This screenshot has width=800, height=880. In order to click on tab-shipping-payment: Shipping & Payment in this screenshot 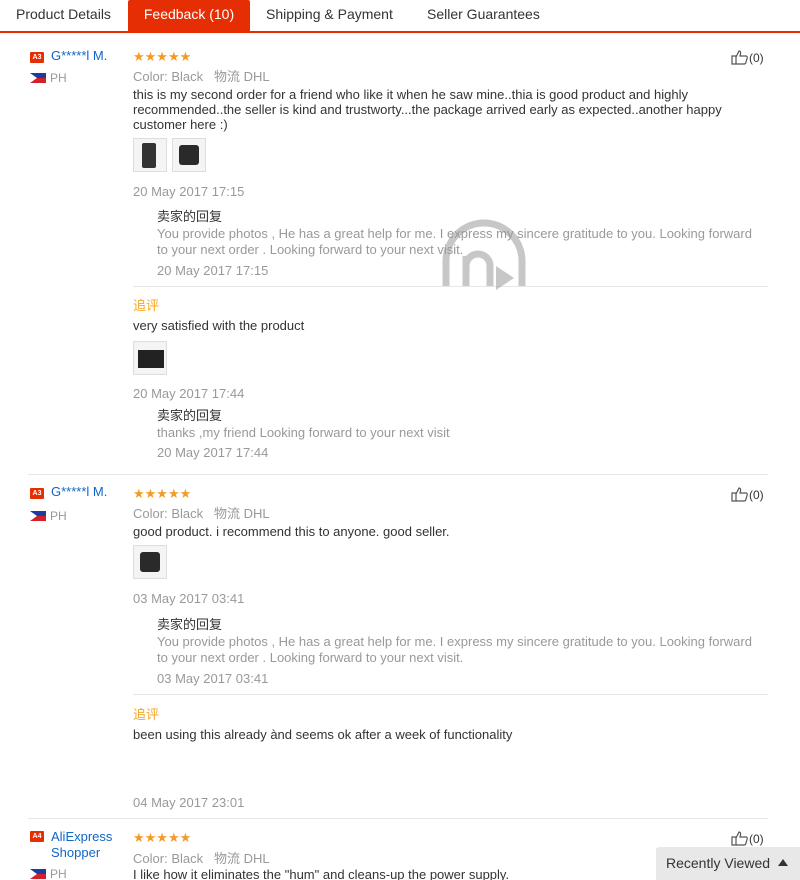, I will do `click(329, 15)`.